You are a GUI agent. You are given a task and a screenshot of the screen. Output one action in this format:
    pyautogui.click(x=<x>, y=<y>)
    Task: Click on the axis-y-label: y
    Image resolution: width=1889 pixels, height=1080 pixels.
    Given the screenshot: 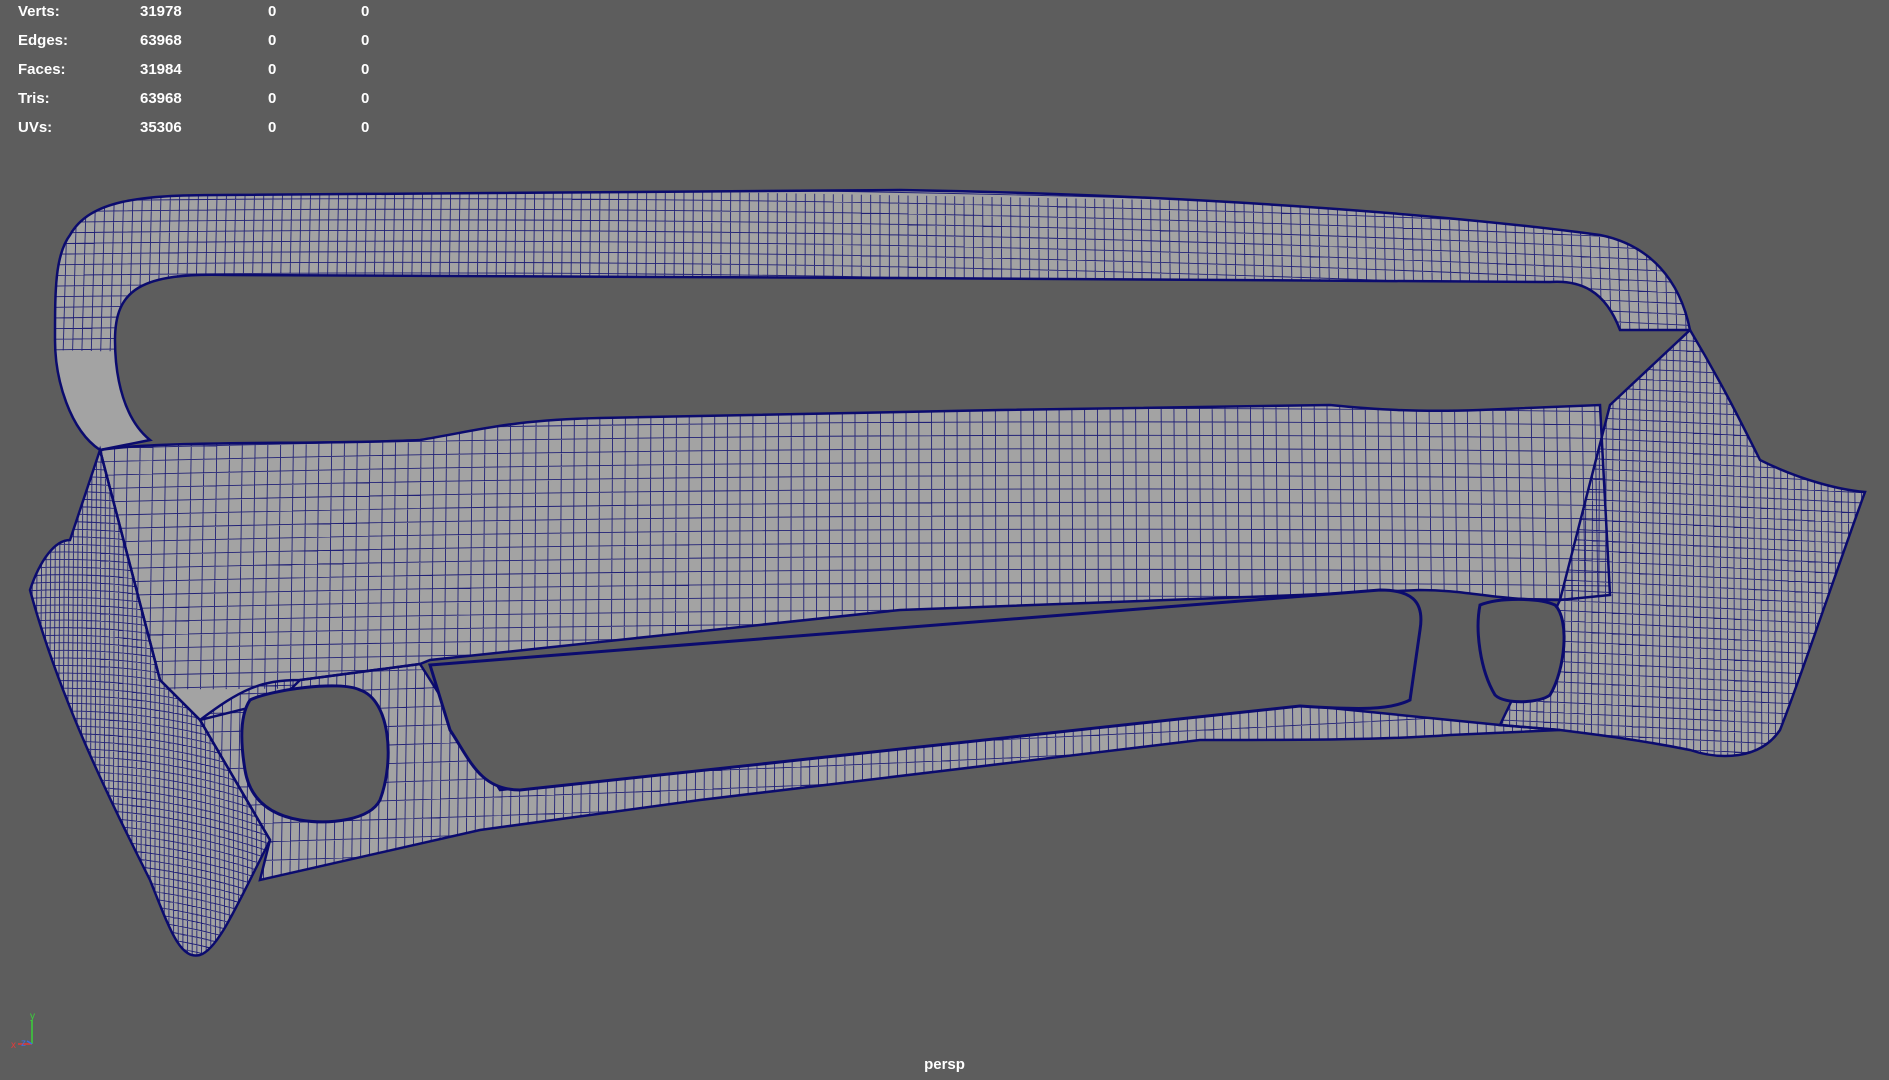 What is the action you would take?
    pyautogui.click(x=32, y=1016)
    